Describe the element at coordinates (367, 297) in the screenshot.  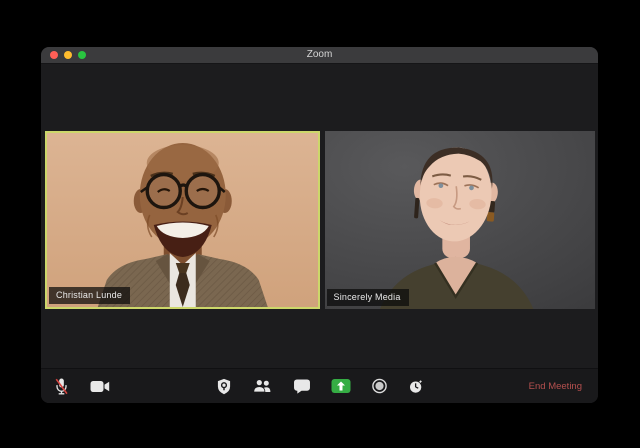
I see `participant-name-label: Sincerely Media` at that location.